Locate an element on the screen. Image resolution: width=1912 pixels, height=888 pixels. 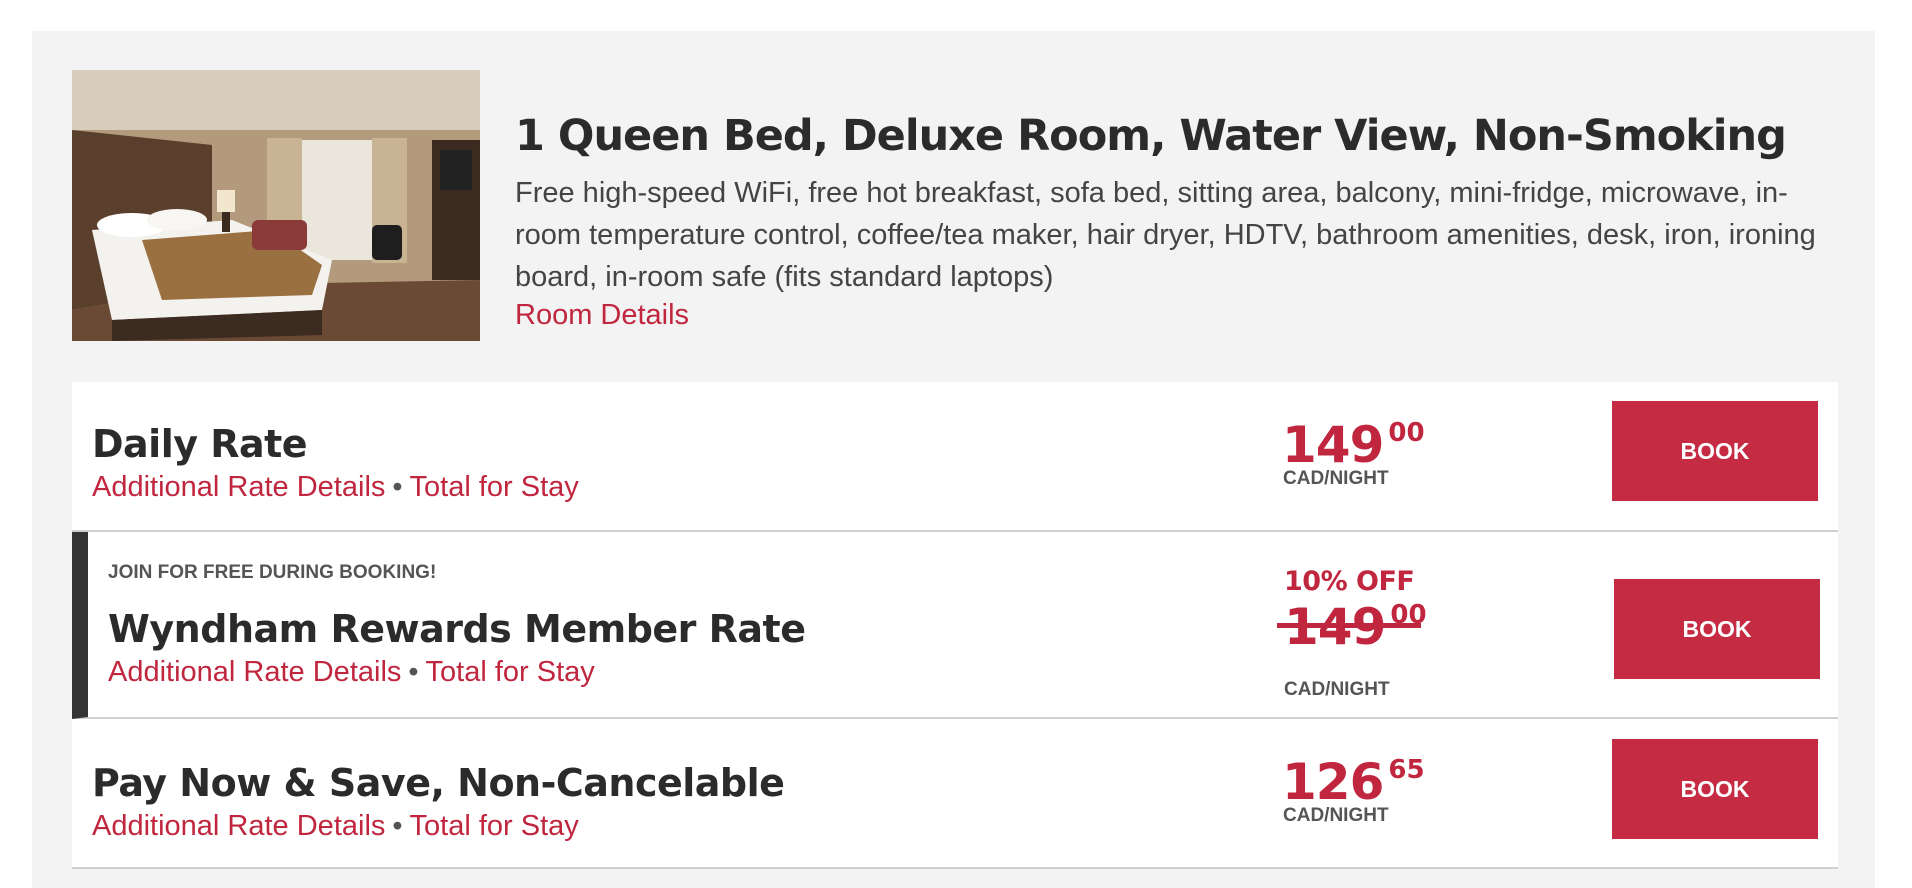
price-whole: 149 is located at coordinates (1333, 445).